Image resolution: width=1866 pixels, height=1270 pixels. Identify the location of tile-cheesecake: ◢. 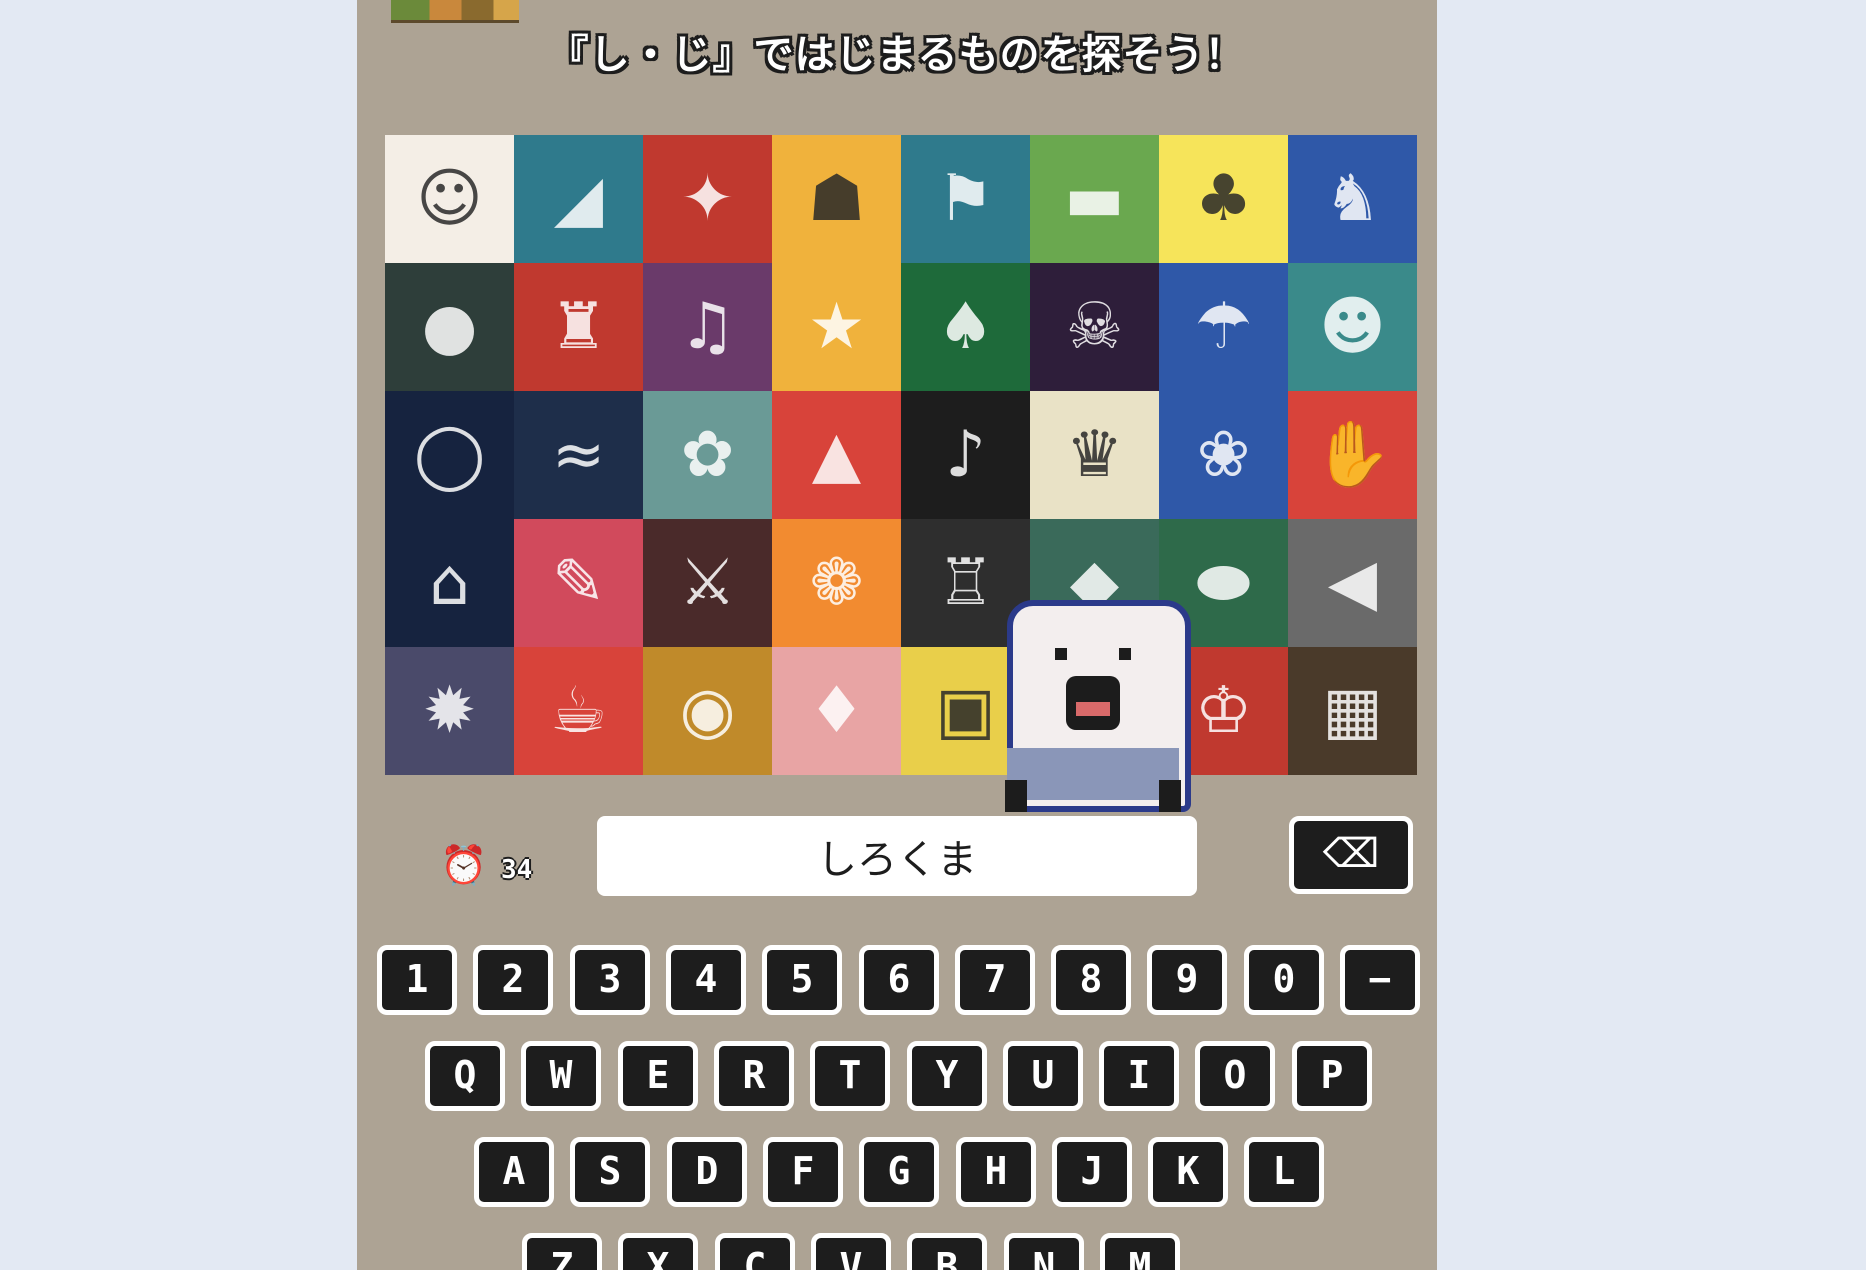
(578, 199).